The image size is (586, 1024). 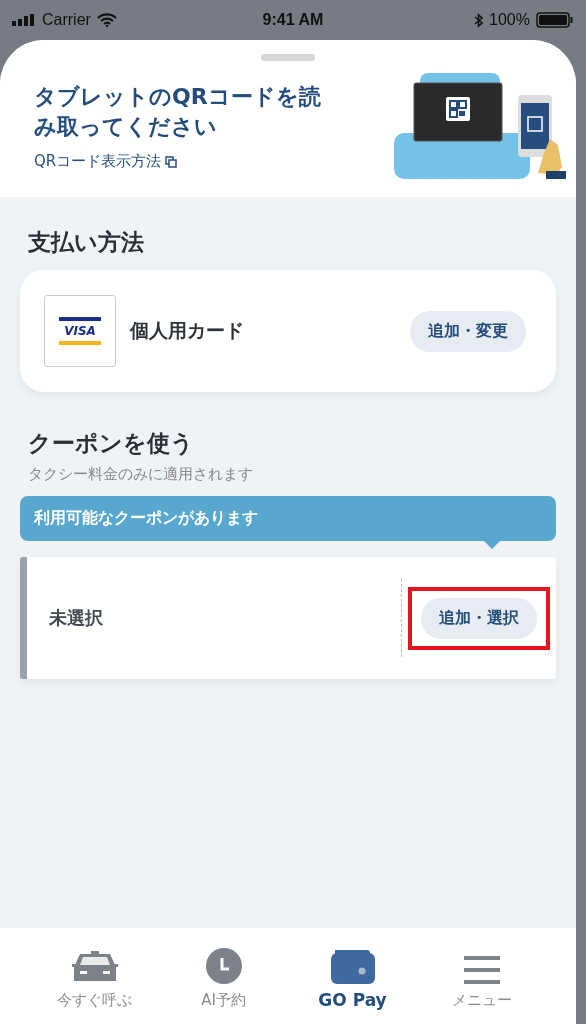 What do you see at coordinates (479, 20) in the screenshot?
I see `bluetooth-icon` at bounding box center [479, 20].